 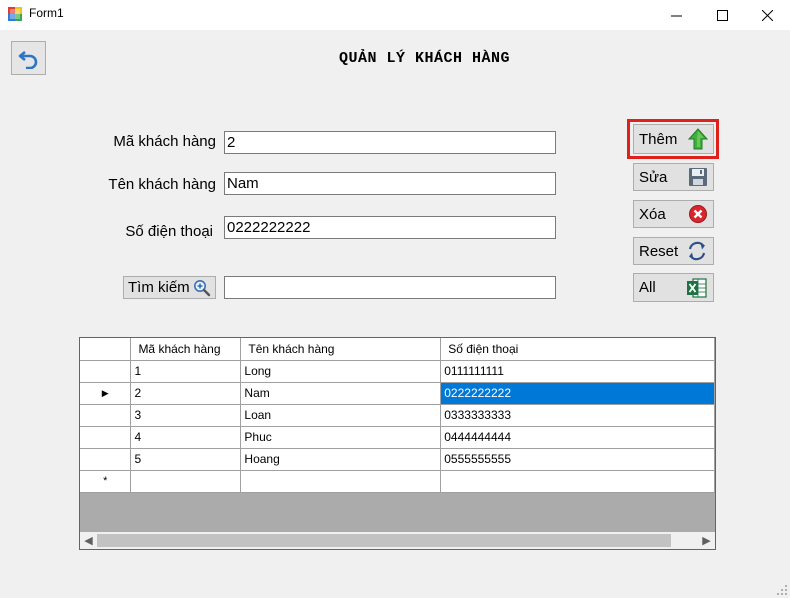 What do you see at coordinates (652, 214) in the screenshot?
I see `delete-button-label: Xóa` at bounding box center [652, 214].